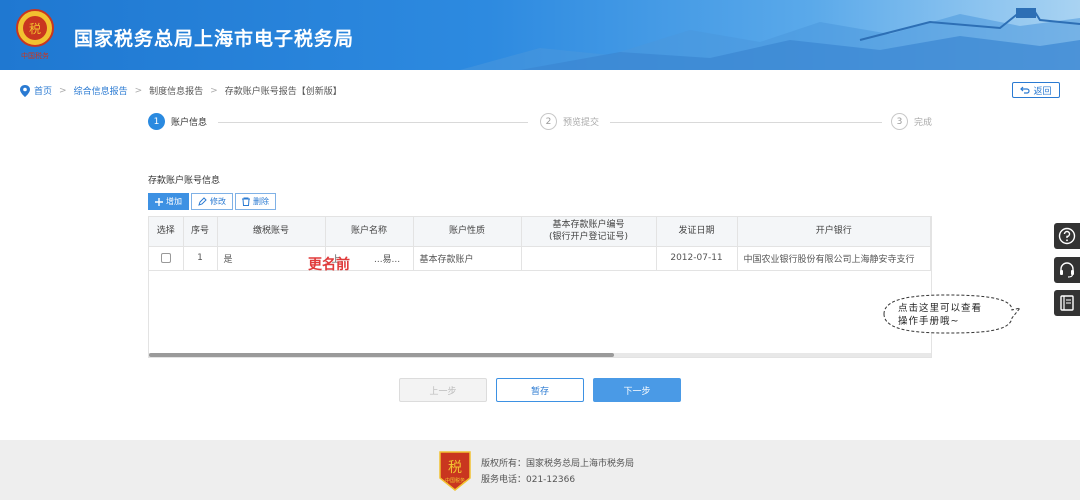  I want to click on save-draft-button: 暂存, so click(540, 390).